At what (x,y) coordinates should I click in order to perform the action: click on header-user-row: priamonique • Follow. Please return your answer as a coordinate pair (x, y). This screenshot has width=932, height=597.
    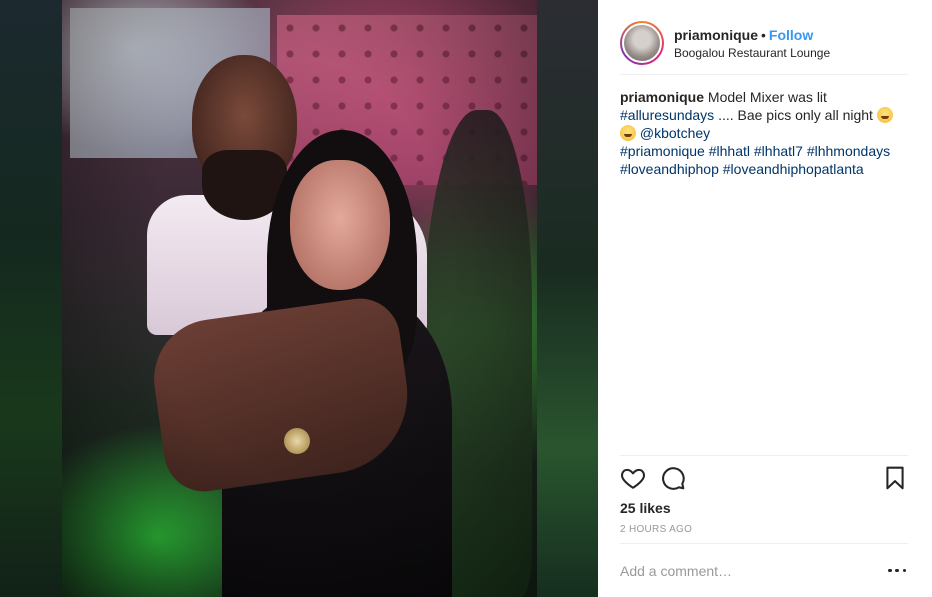
    Looking at the image, I should click on (752, 35).